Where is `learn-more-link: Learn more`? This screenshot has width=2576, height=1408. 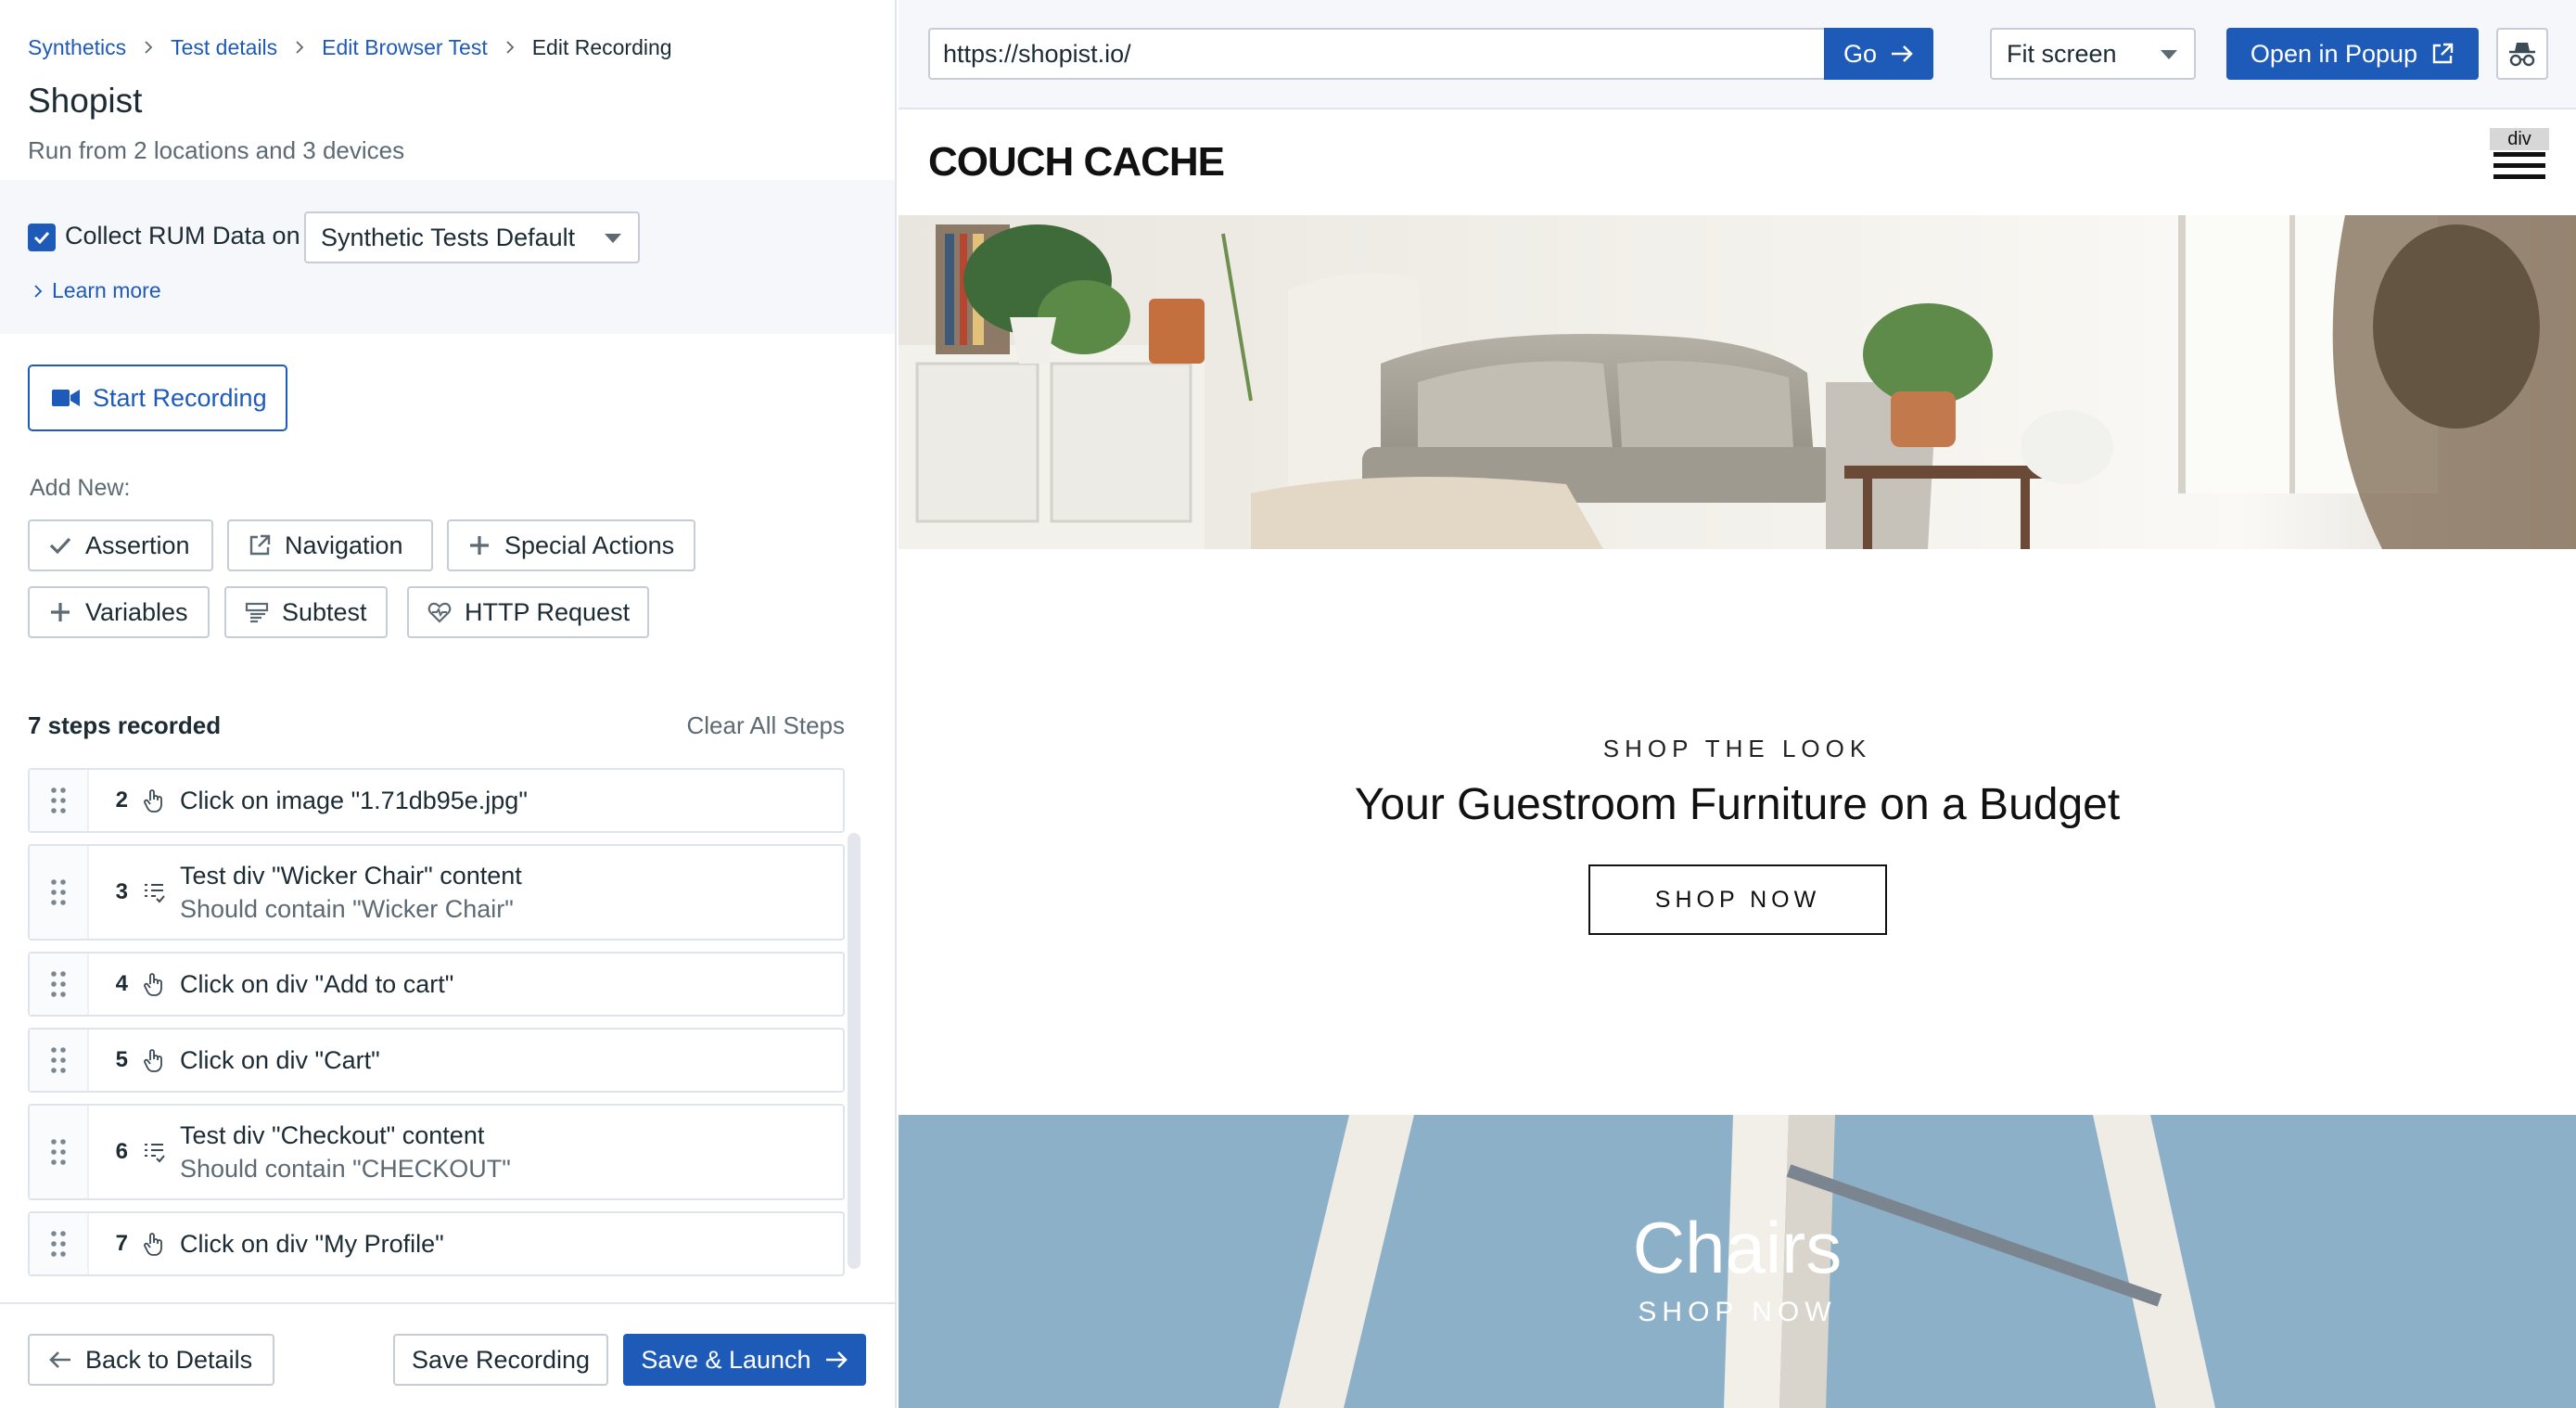 learn-more-link: Learn more is located at coordinates (97, 290).